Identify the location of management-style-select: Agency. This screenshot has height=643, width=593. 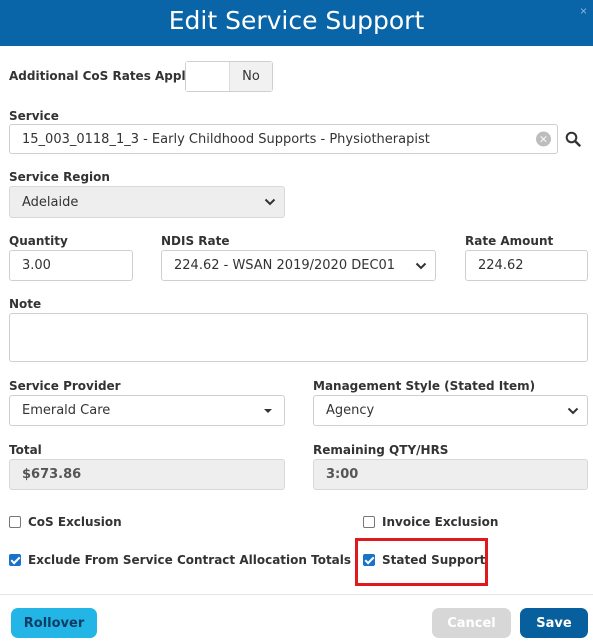
(450, 410).